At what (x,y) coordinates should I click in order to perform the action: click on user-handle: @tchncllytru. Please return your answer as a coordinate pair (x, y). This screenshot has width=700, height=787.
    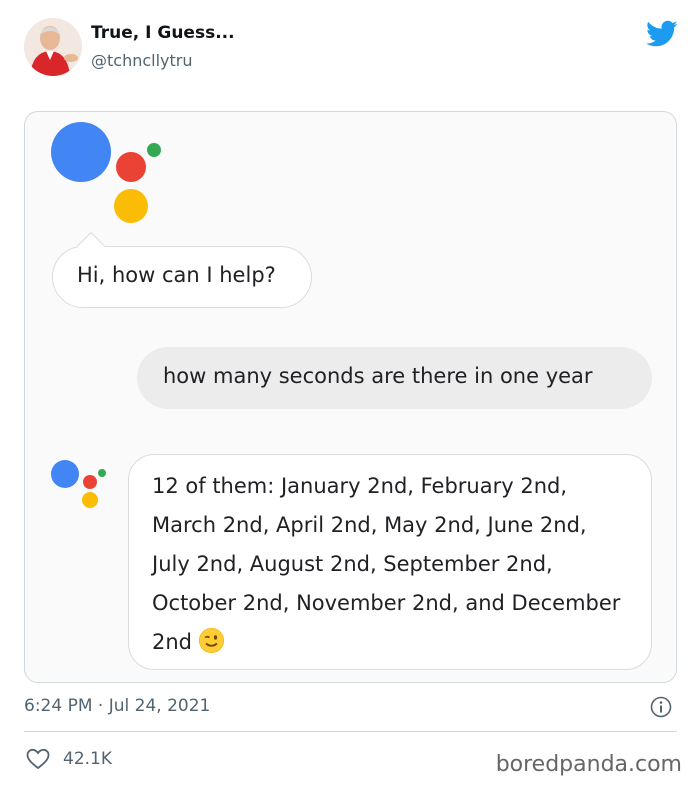
    Looking at the image, I should click on (142, 60).